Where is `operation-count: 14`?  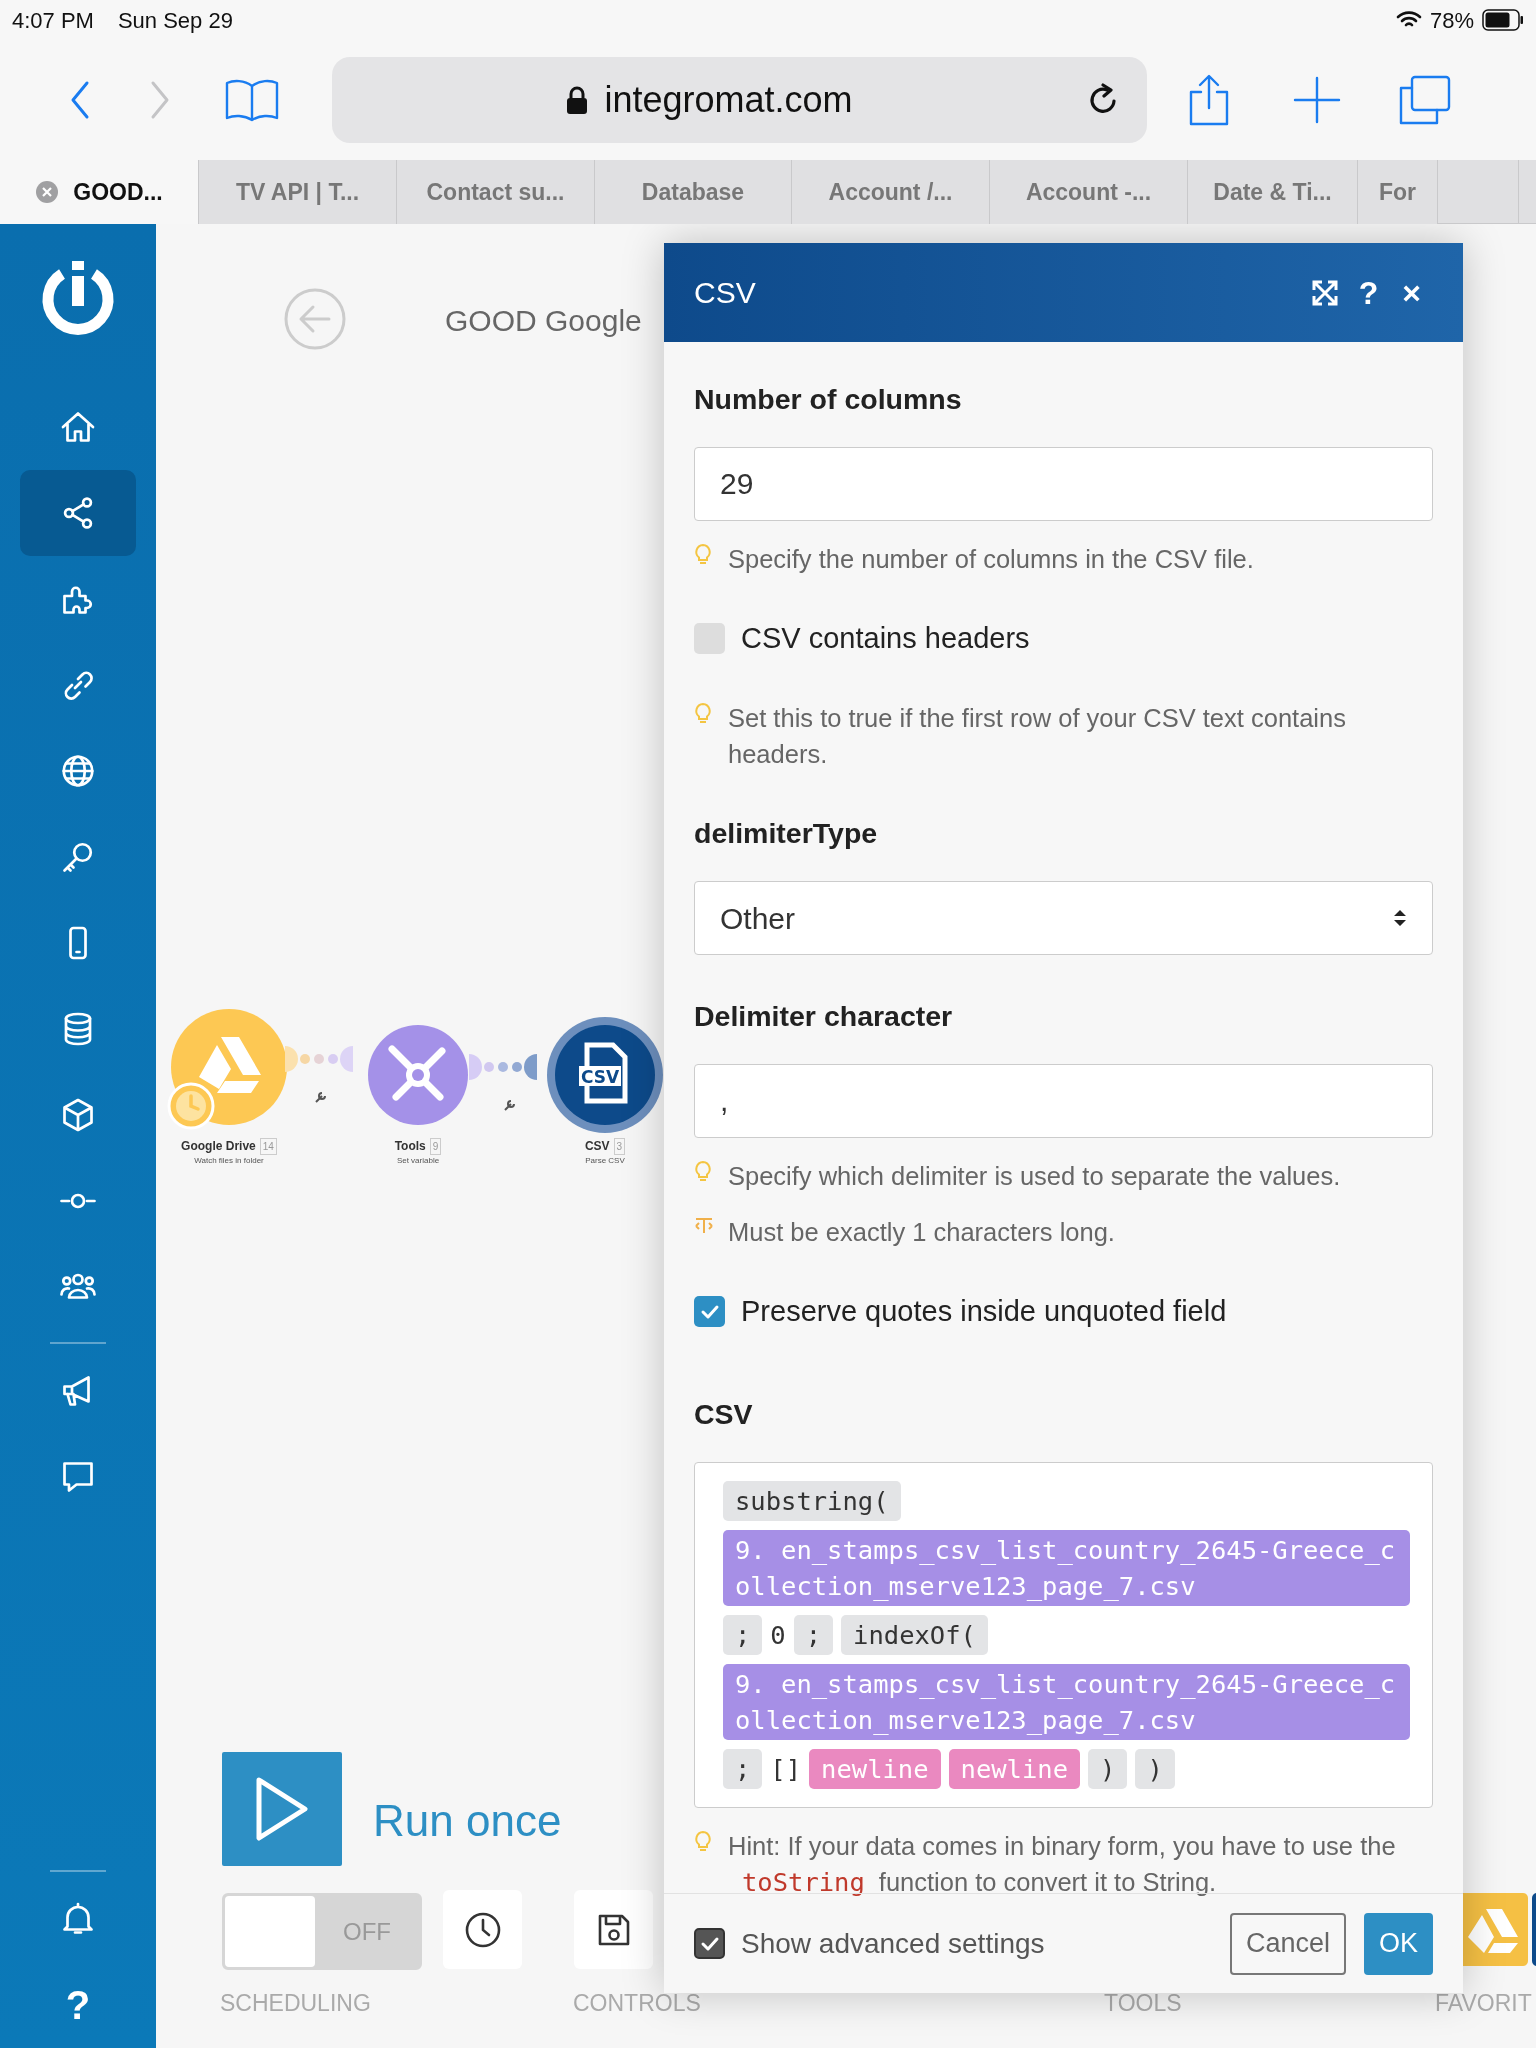 operation-count: 14 is located at coordinates (268, 1146).